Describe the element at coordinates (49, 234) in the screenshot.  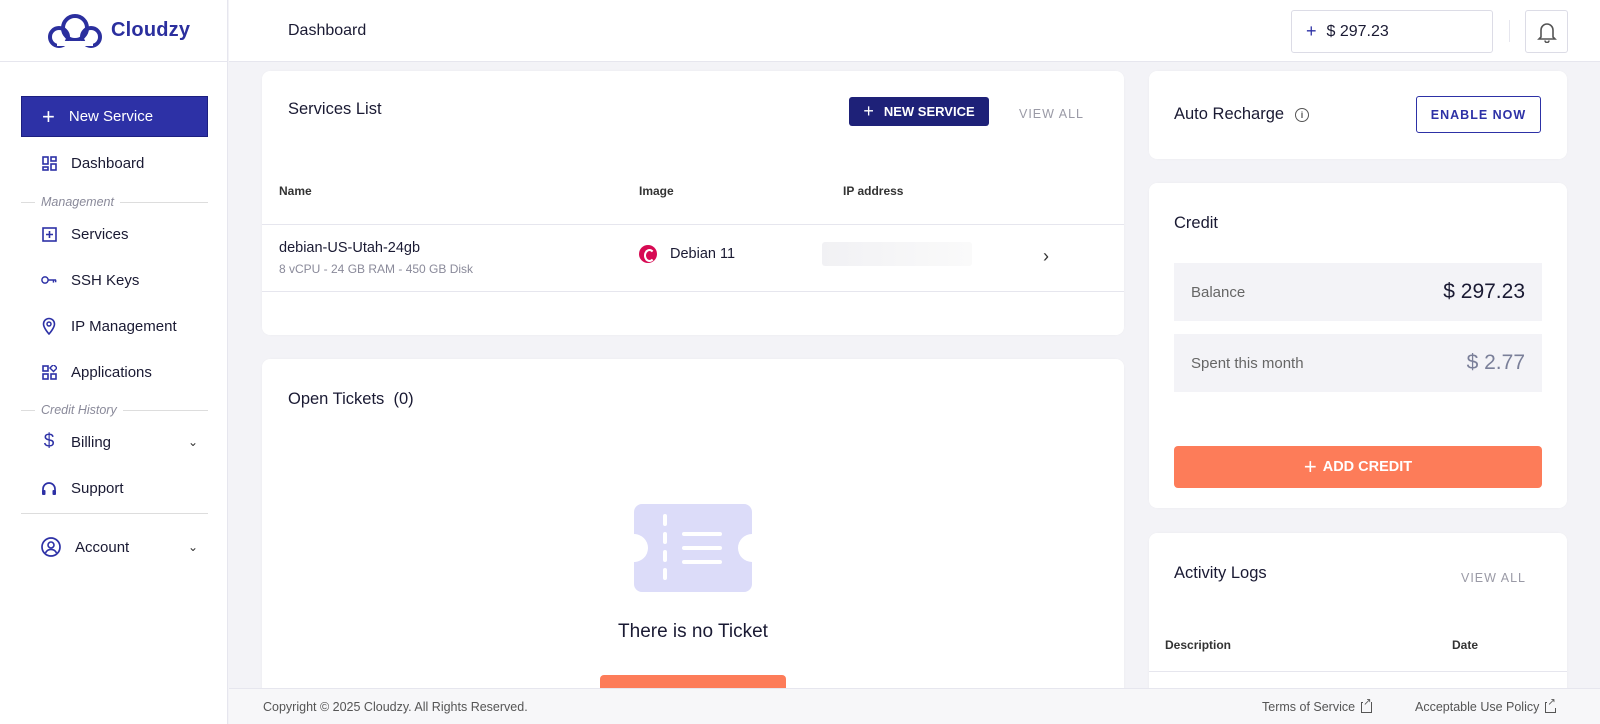
I see `plus-square-icon` at that location.